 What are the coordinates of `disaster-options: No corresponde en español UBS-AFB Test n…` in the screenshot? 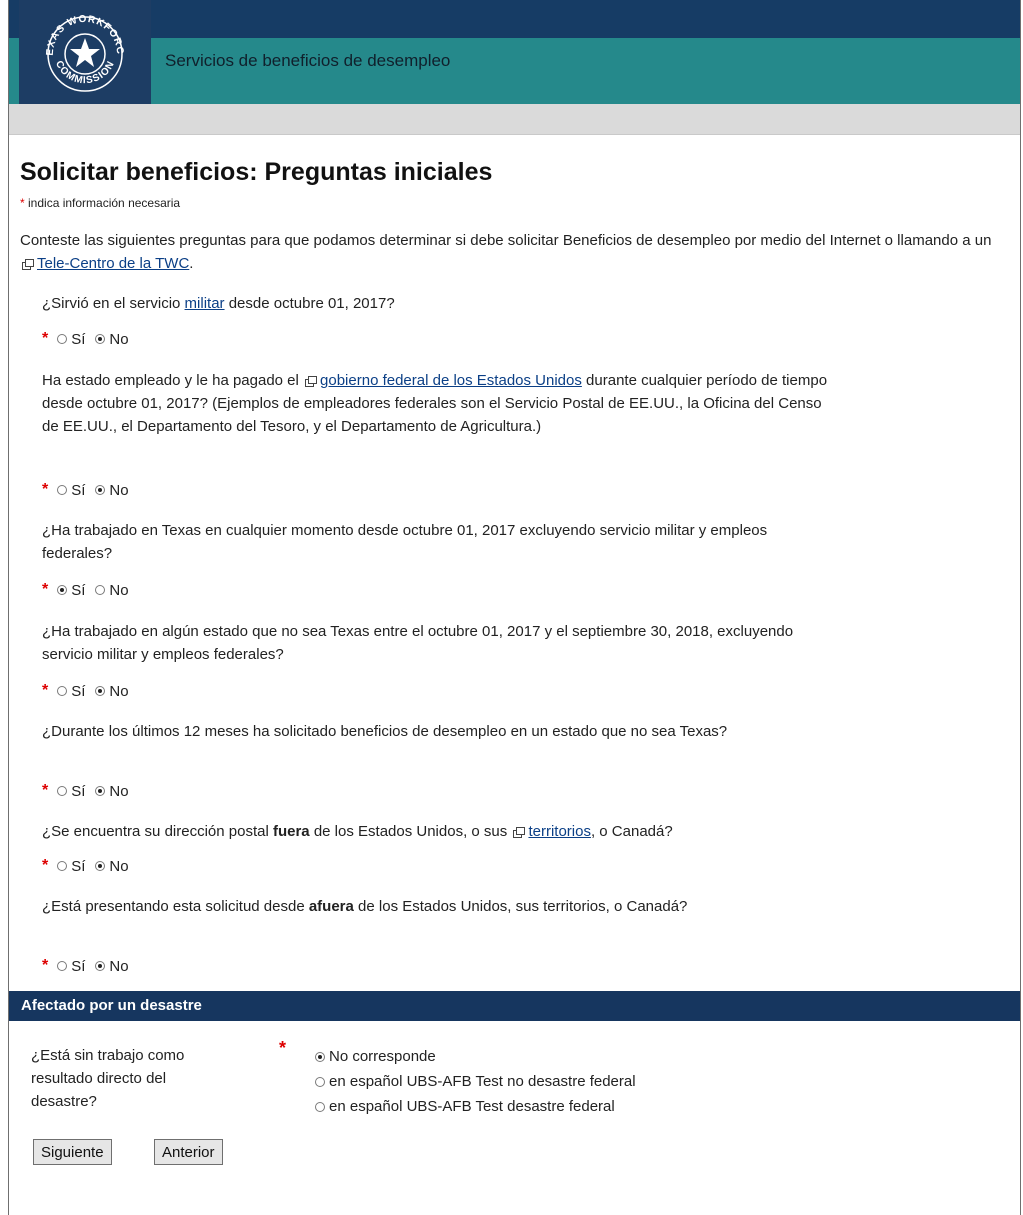 It's located at (480, 1081).